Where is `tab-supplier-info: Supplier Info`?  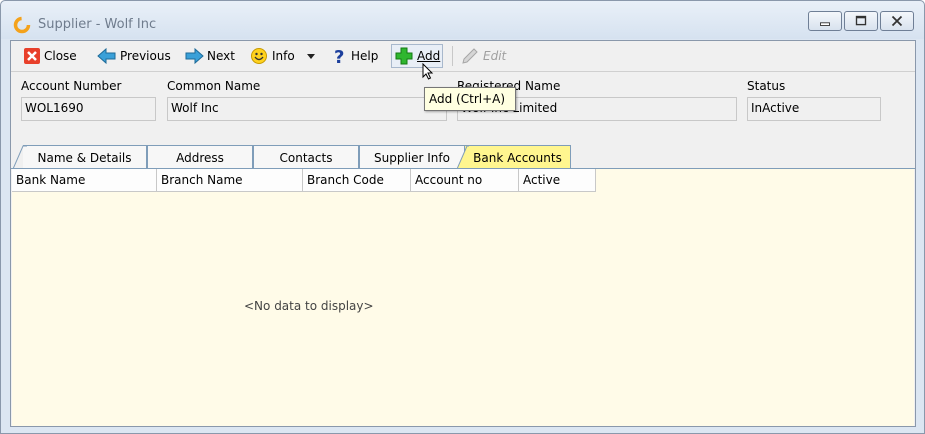
tab-supplier-info: Supplier Info is located at coordinates (412, 157).